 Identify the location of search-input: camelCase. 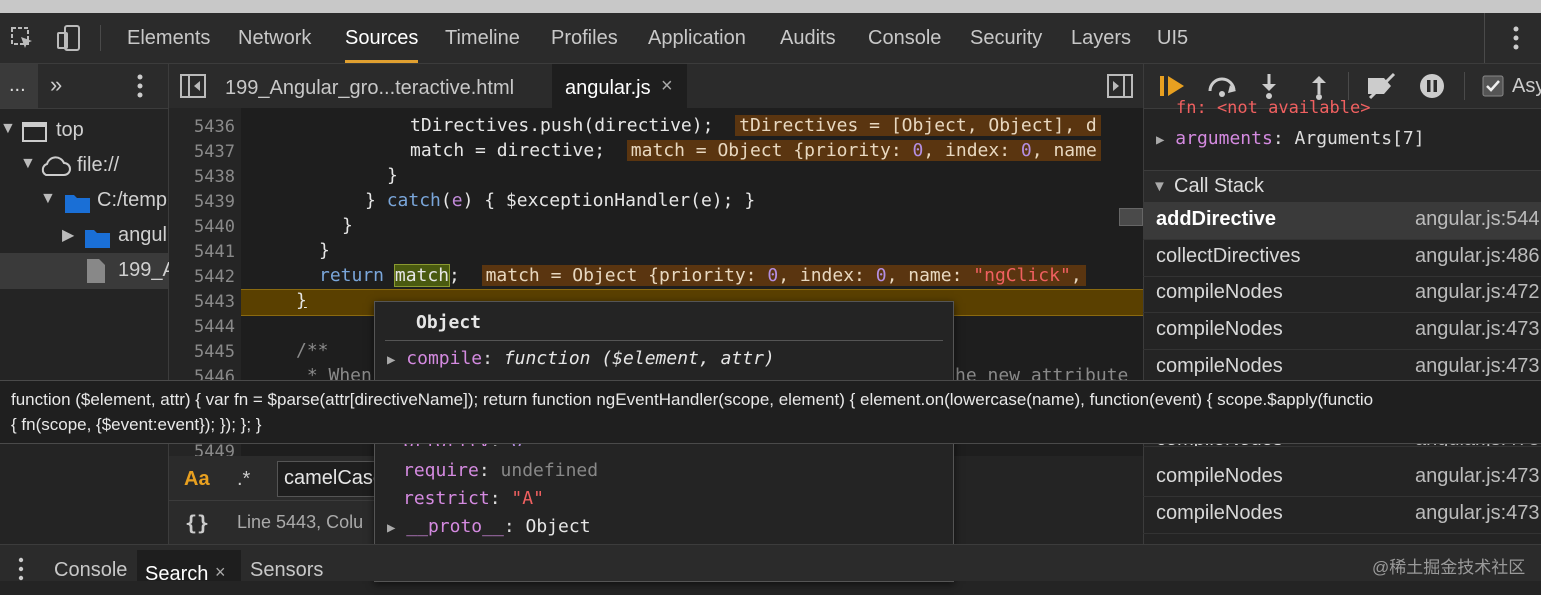
(333, 479).